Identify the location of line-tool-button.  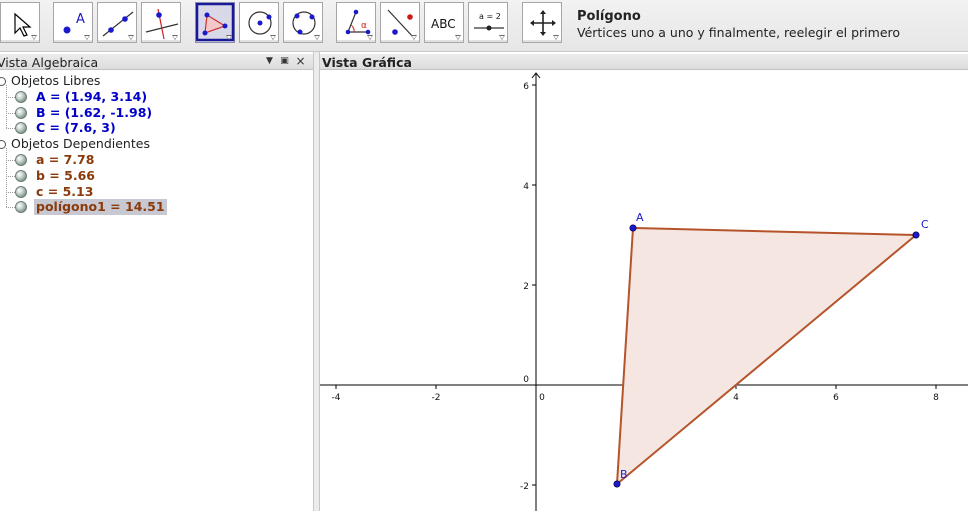
(117, 22).